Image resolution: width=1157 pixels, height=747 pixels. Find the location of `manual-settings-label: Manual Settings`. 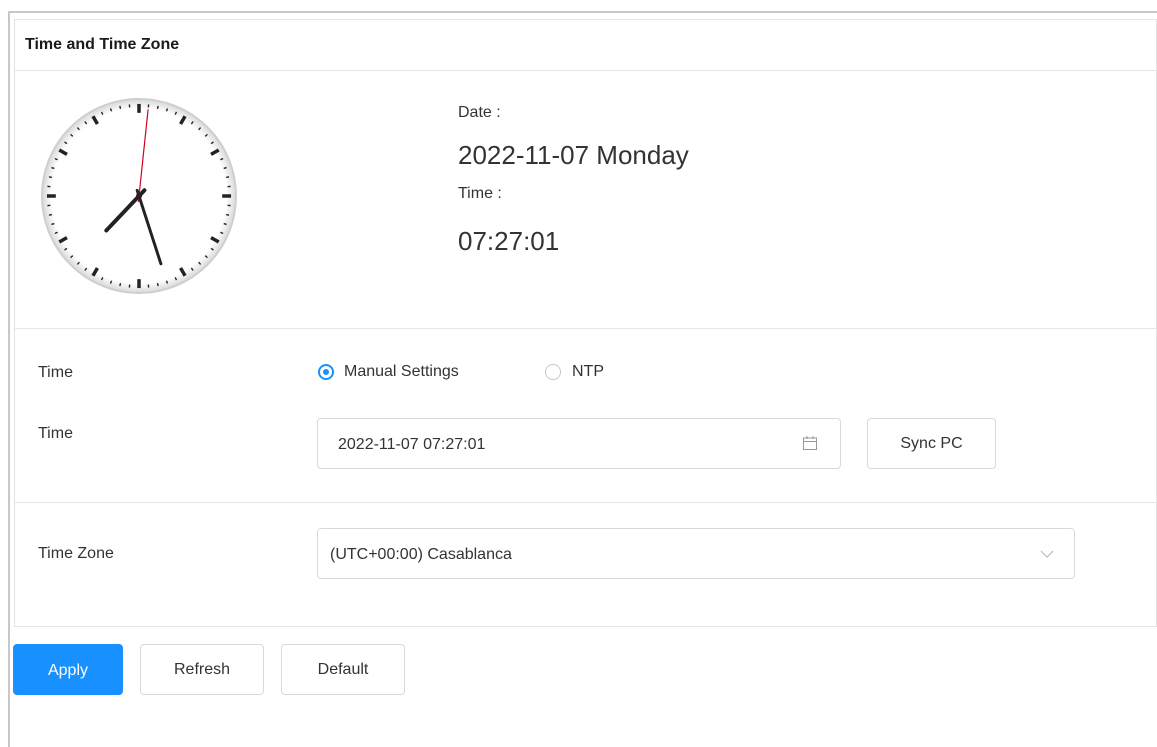

manual-settings-label: Manual Settings is located at coordinates (401, 372).